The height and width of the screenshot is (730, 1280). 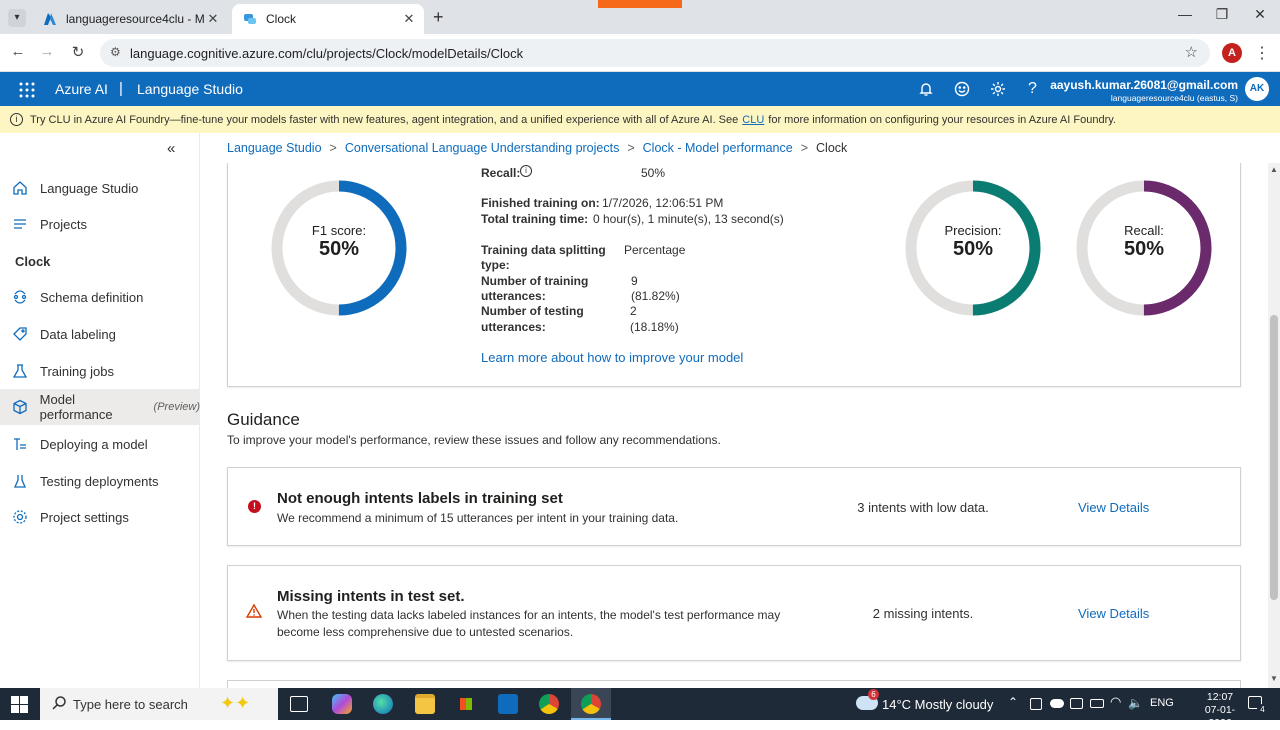 What do you see at coordinates (1174, 98) in the screenshot?
I see `user-resource: languageresource4clu (eastus, S)` at bounding box center [1174, 98].